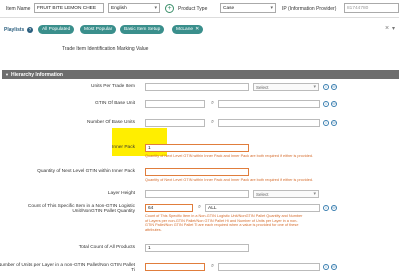  Describe the element at coordinates (286, 194) in the screenshot. I see `layer-height-select: Select` at that location.